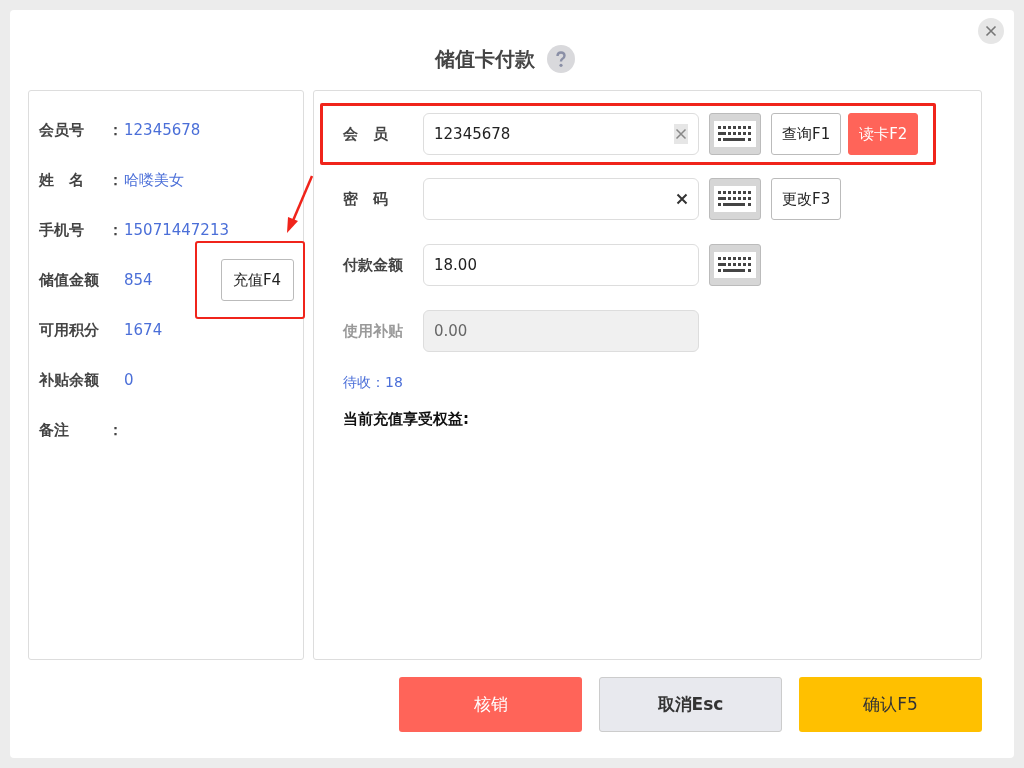 The image size is (1024, 768). Describe the element at coordinates (154, 180) in the screenshot. I see `field-value: 哈喽美女` at that location.